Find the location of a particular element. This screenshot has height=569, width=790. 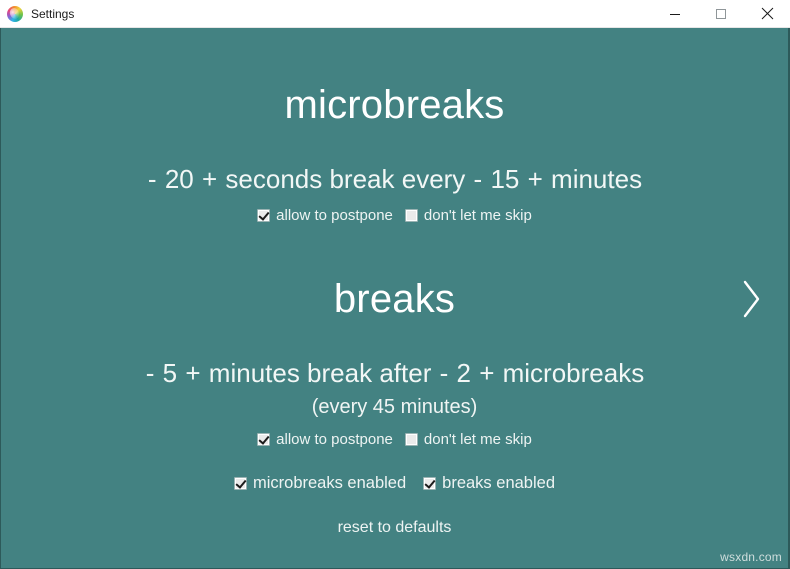

breaks-duration-decrement: - is located at coordinates (150, 373).